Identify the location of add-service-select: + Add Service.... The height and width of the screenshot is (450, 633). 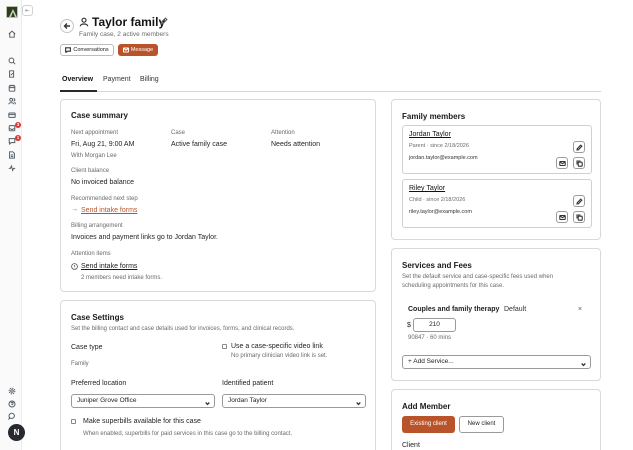
(496, 362).